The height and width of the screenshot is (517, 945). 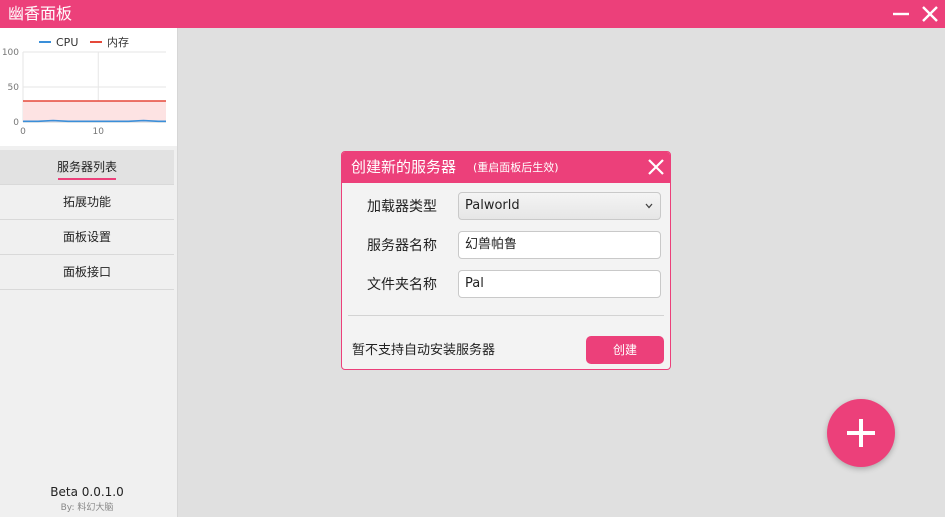 I want to click on active-indicator, so click(x=87, y=179).